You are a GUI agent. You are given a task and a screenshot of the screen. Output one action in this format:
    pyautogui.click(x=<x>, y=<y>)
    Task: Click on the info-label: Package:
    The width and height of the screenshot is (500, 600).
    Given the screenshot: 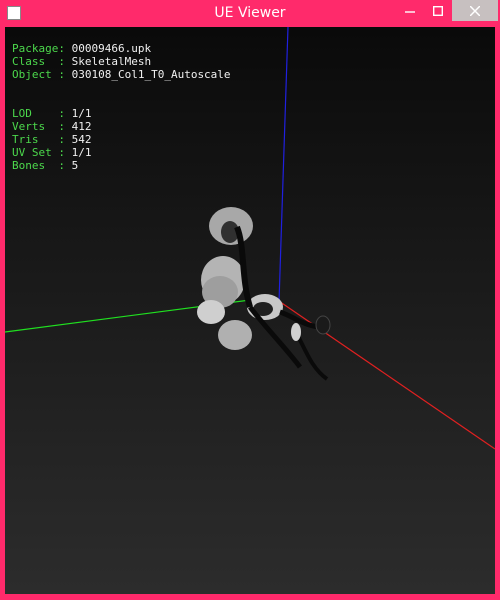 What is the action you would take?
    pyautogui.click(x=38, y=48)
    